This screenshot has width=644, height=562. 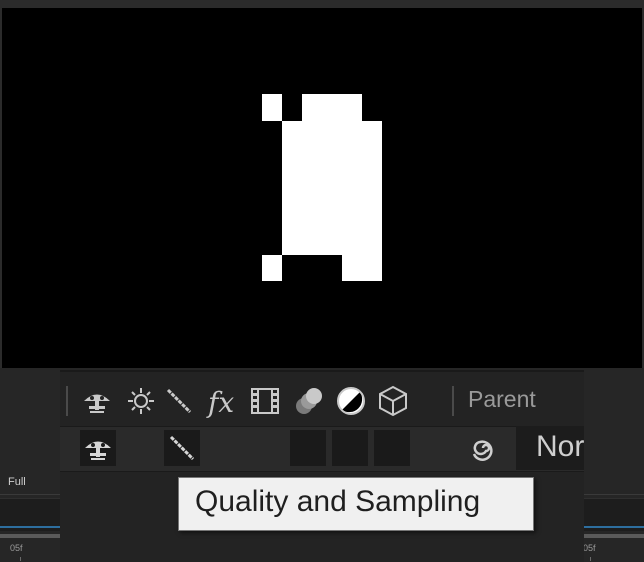 What do you see at coordinates (350, 448) in the screenshot?
I see `motion-blur-switch` at bounding box center [350, 448].